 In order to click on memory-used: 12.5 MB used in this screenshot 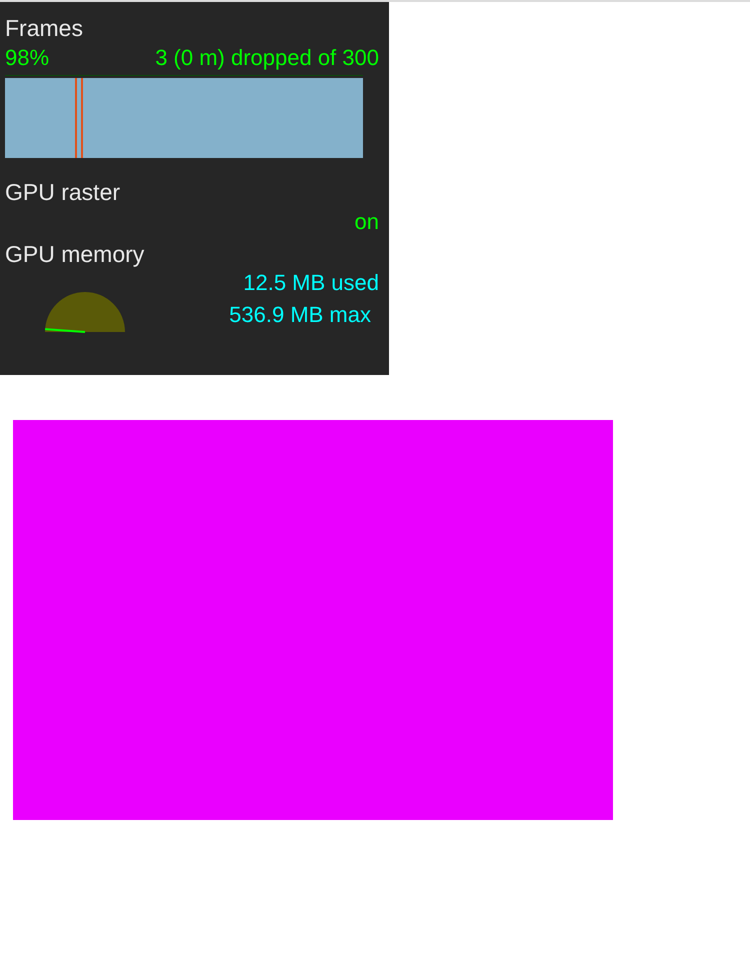, I will do `click(311, 283)`.